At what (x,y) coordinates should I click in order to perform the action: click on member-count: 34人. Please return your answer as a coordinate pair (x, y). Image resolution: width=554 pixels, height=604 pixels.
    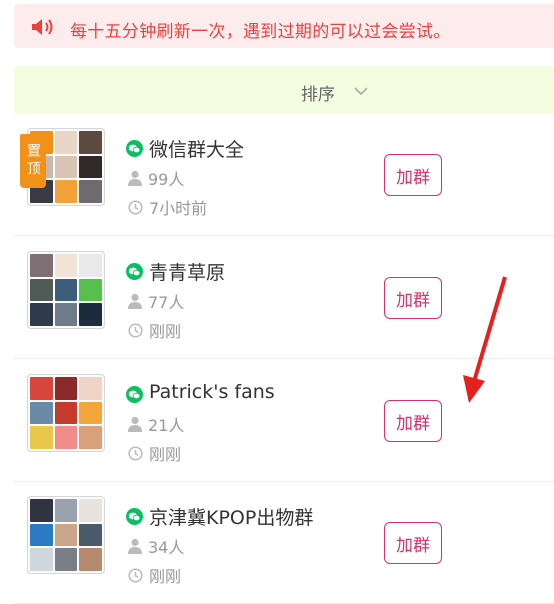
    Looking at the image, I should click on (156, 546).